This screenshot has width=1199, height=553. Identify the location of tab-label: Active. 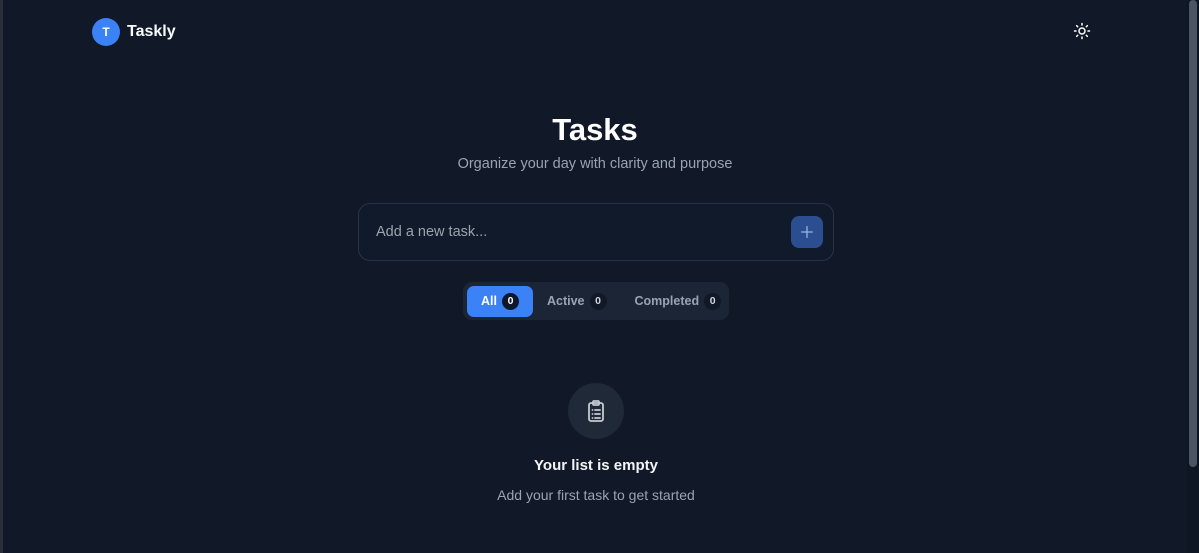
(565, 301).